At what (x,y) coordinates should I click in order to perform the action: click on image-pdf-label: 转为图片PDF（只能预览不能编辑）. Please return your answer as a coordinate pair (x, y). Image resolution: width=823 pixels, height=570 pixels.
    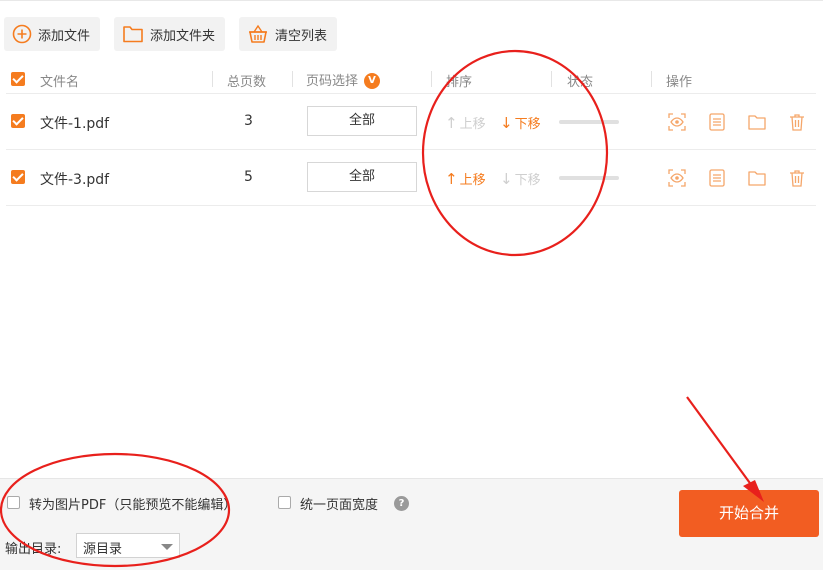
    Looking at the image, I should click on (133, 505).